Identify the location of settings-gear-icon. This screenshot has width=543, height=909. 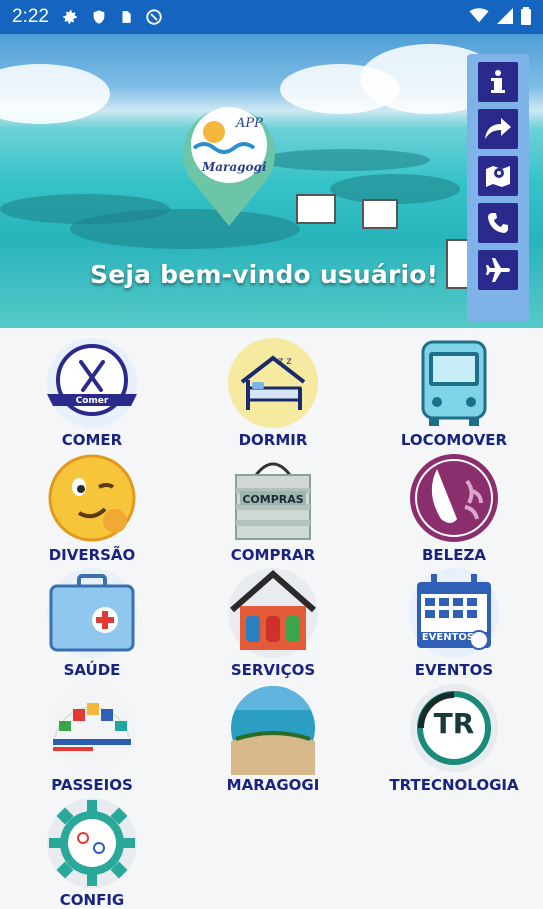
(92, 843).